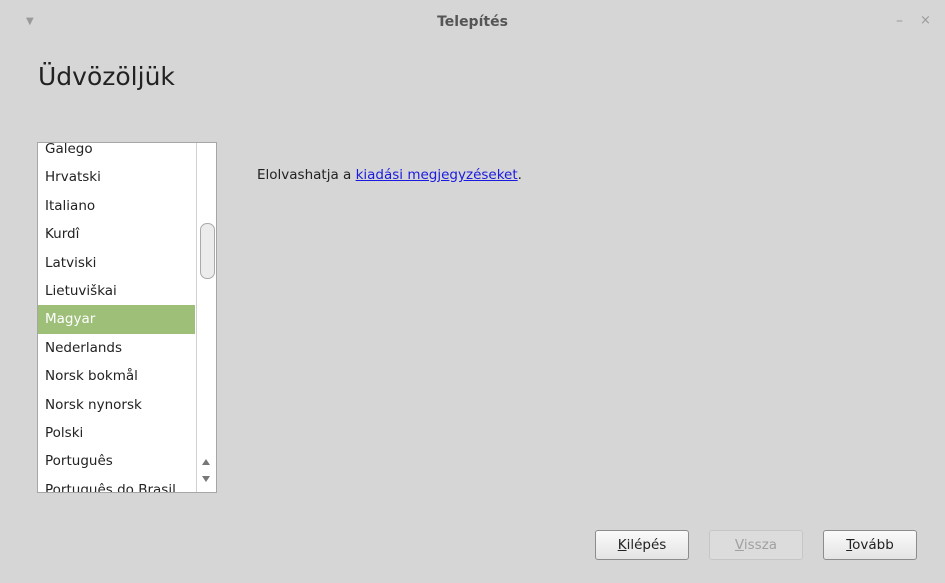 The width and height of the screenshot is (945, 583). What do you see at coordinates (760, 545) in the screenshot?
I see `back-button-label: issza` at bounding box center [760, 545].